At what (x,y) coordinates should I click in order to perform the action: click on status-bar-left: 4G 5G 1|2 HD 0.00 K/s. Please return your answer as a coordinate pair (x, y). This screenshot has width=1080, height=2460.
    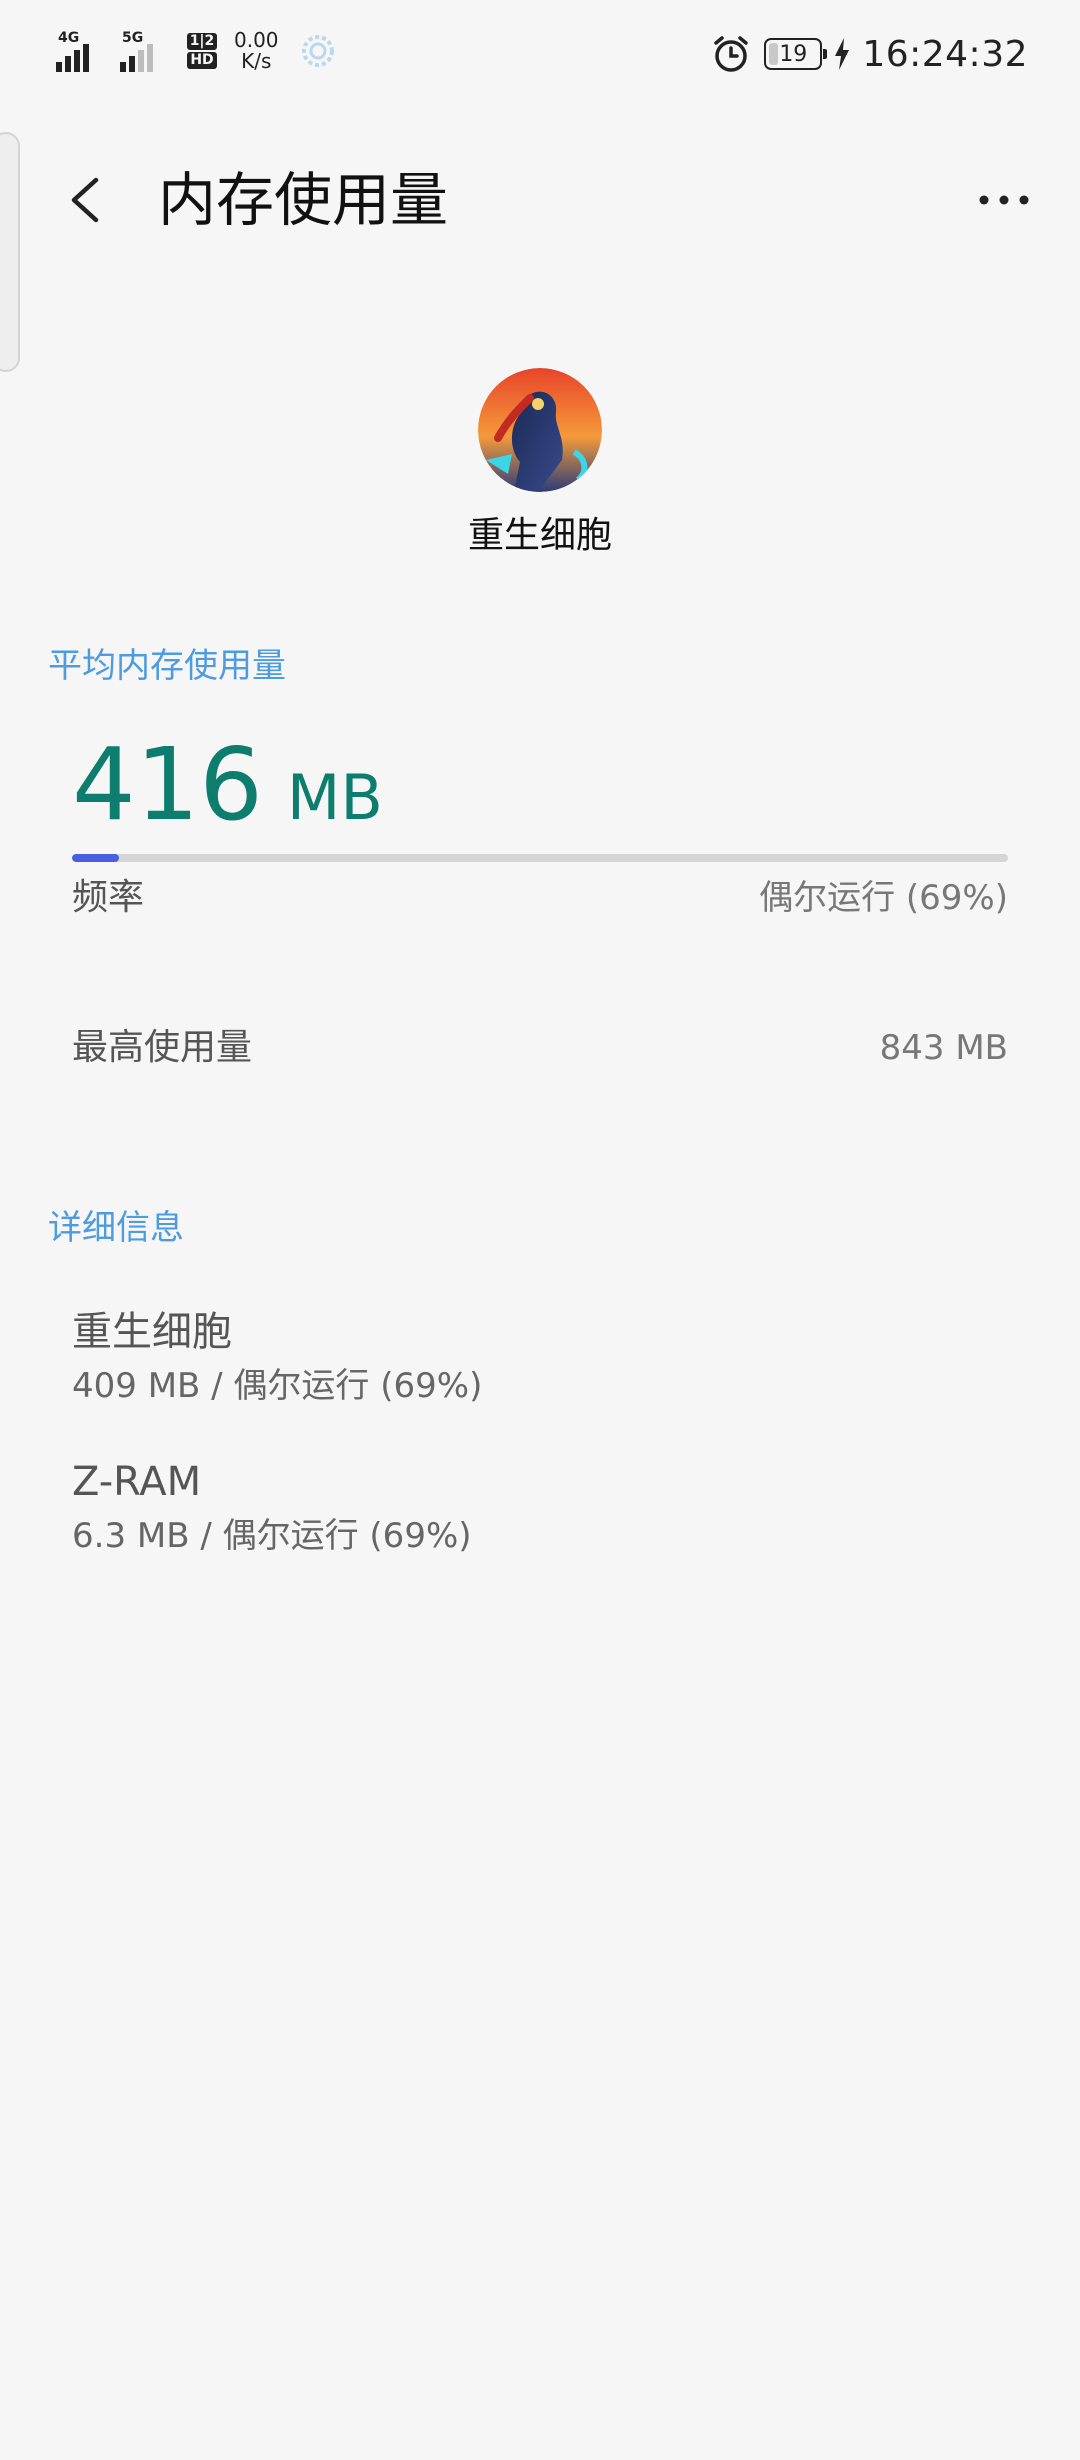
    Looking at the image, I should click on (195, 51).